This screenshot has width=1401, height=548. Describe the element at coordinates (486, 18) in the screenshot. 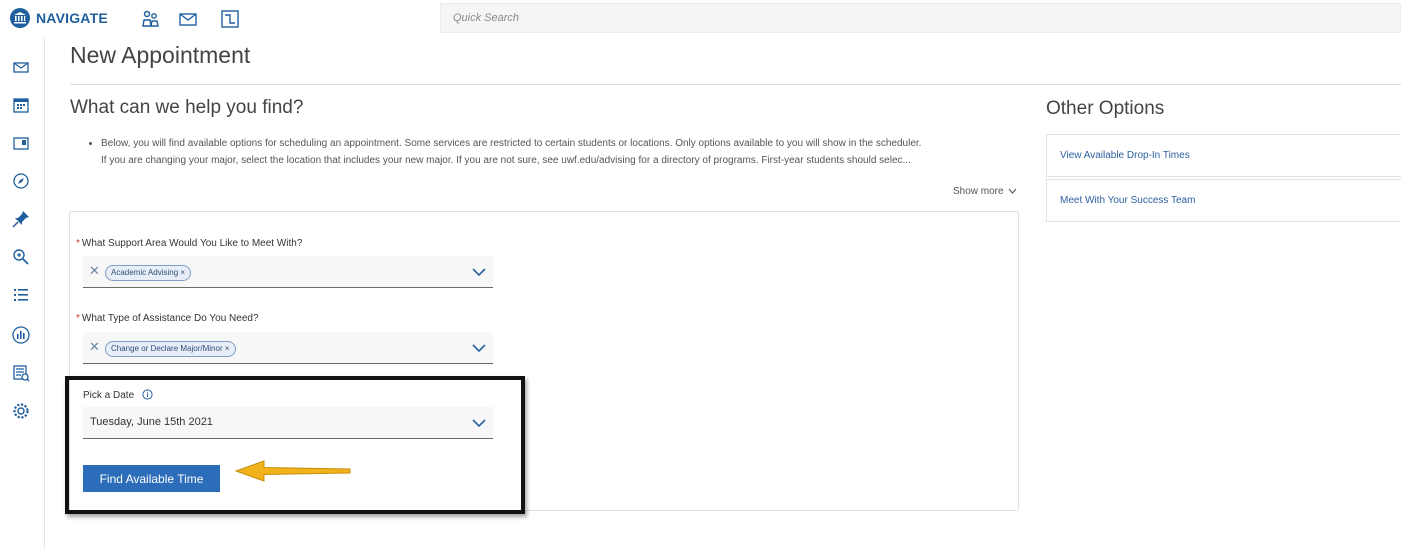

I see `search-placeholder: Quick Search` at that location.